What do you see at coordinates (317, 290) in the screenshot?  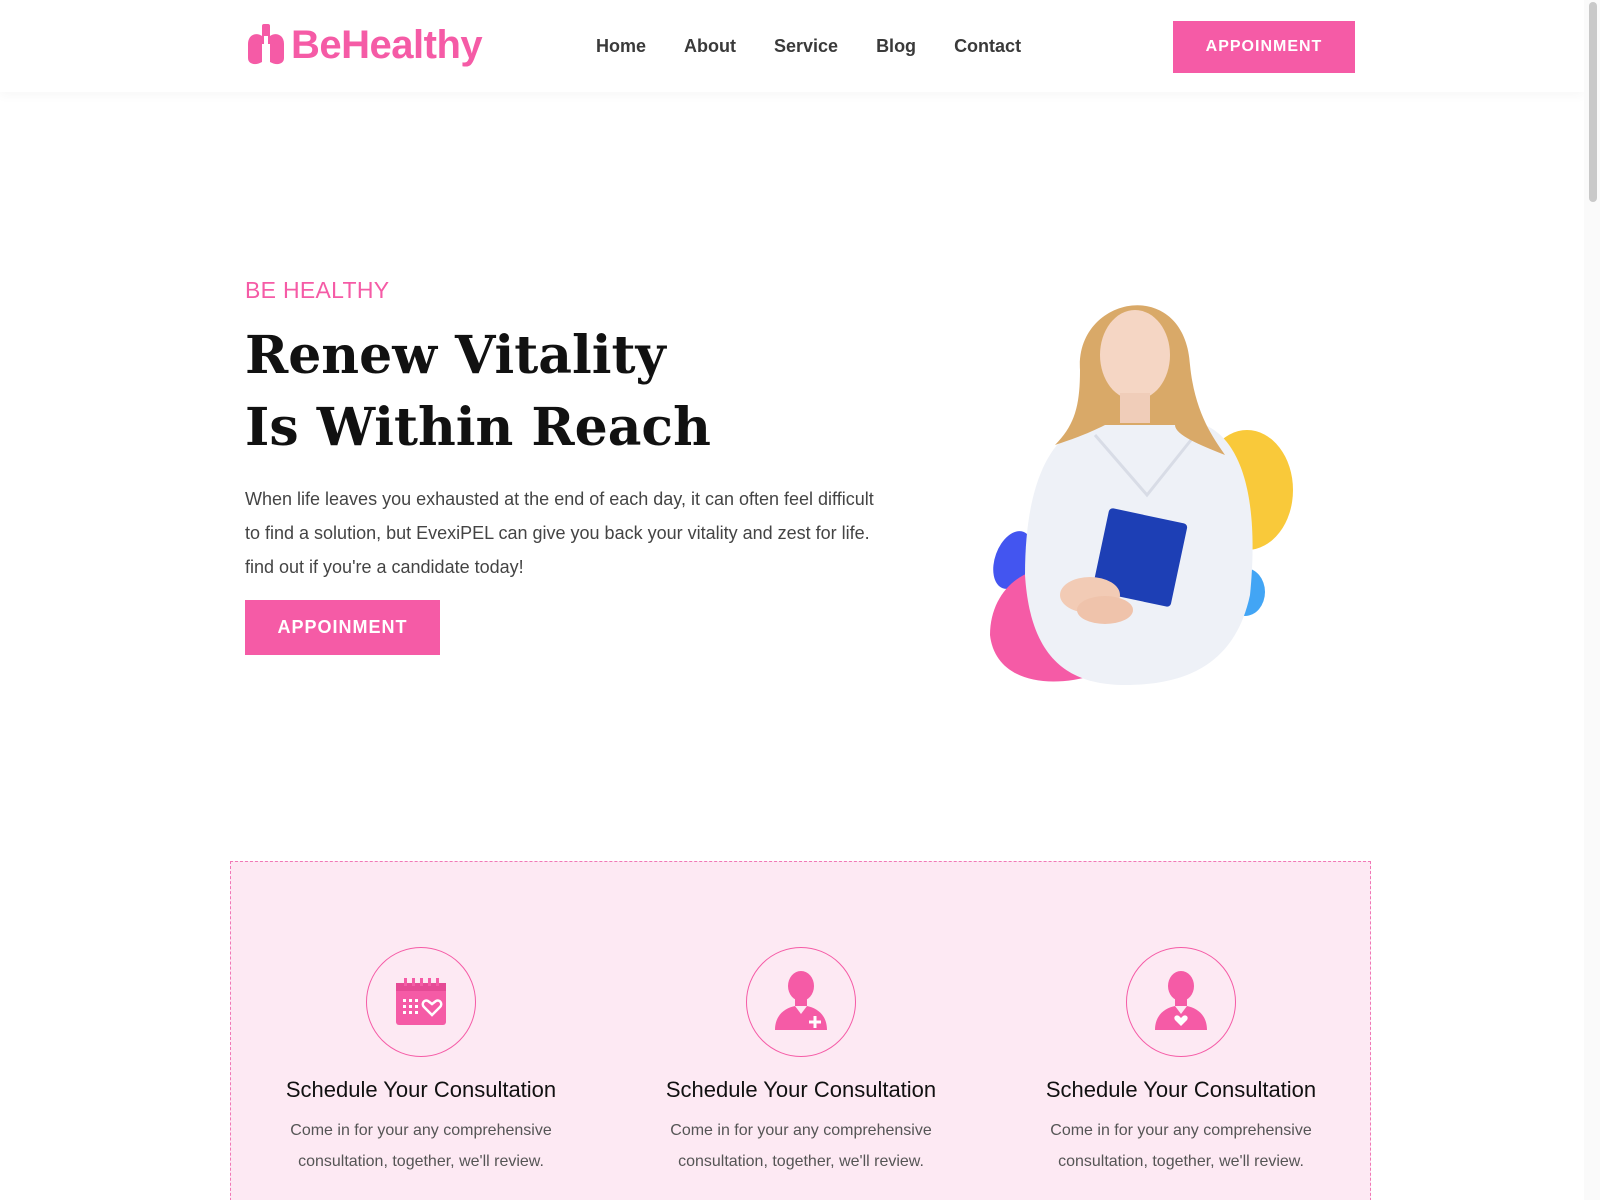 I see `hero-eyebrow: BE HEALTHY` at bounding box center [317, 290].